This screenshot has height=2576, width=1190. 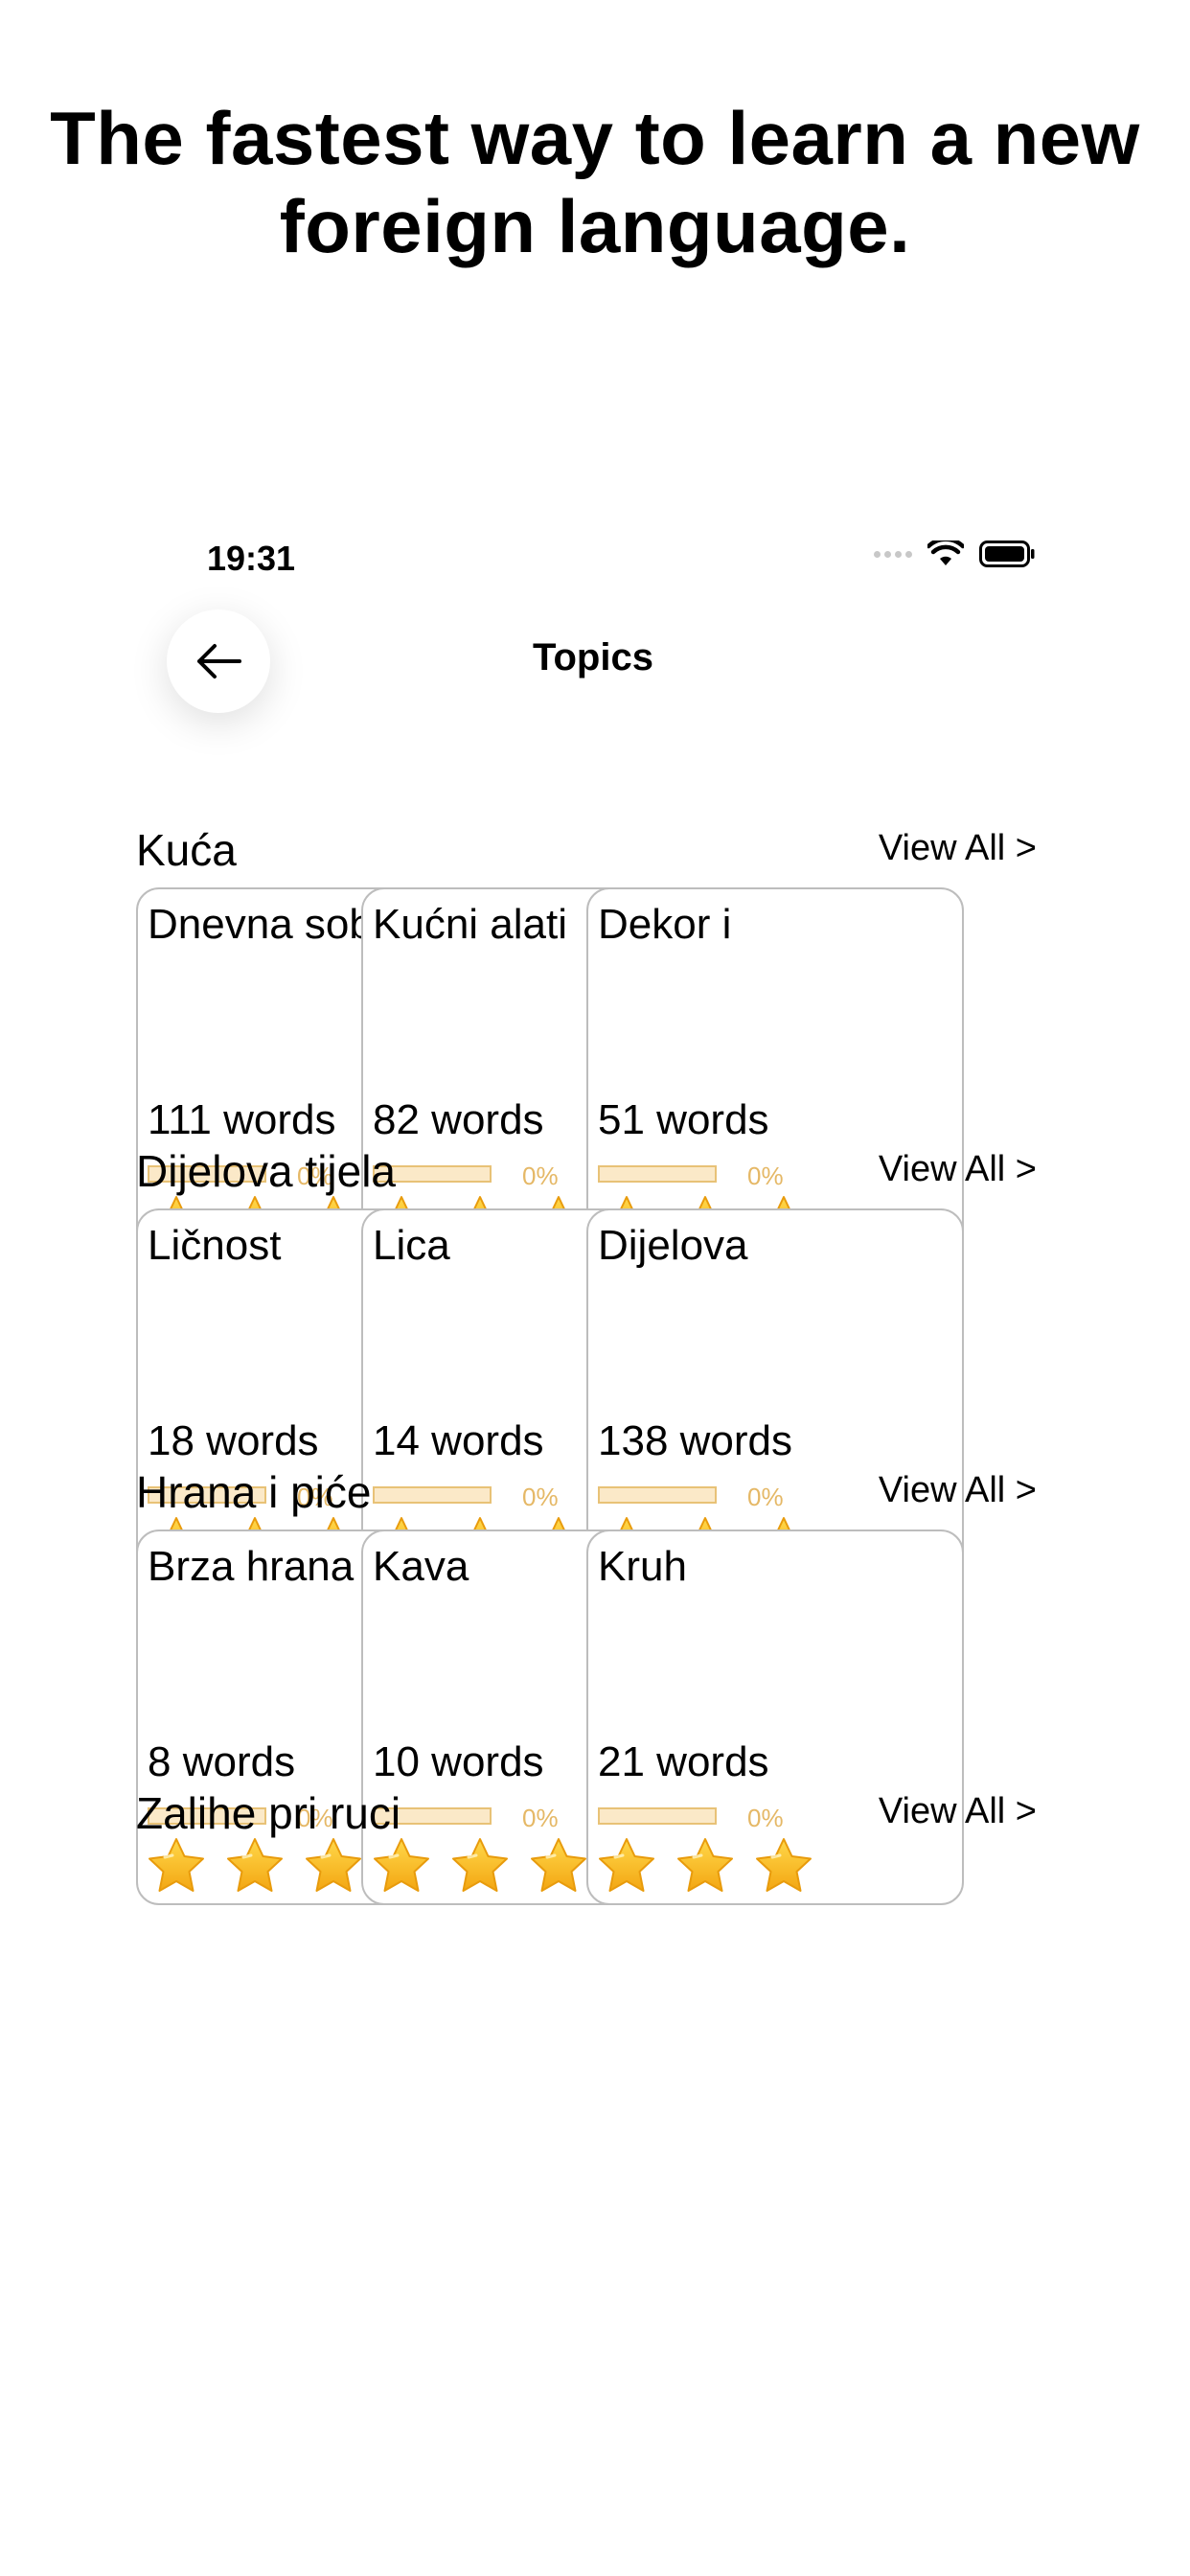 I want to click on topic-title: Dijelova, so click(x=673, y=1245).